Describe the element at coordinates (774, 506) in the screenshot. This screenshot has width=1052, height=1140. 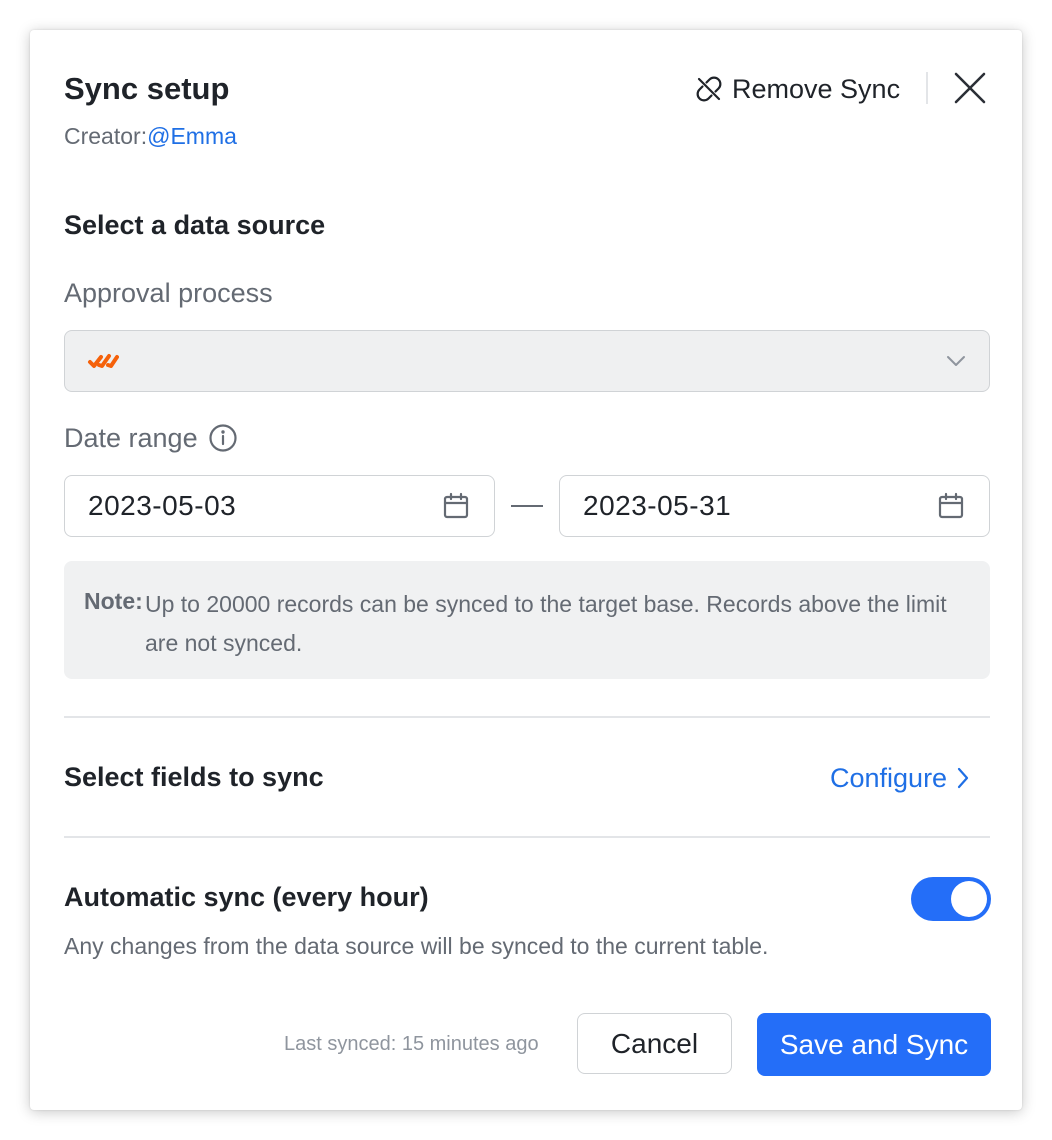
I see `end-date-input: 2023-05-31` at that location.